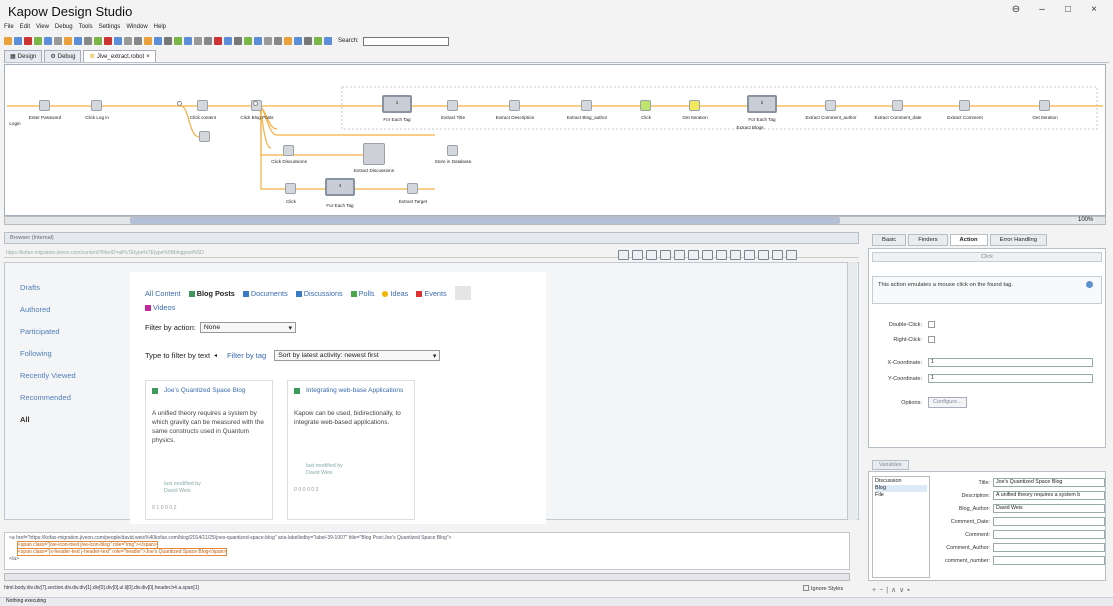 The width and height of the screenshot is (1113, 606). I want to click on menu-settings: Settings, so click(110, 29).